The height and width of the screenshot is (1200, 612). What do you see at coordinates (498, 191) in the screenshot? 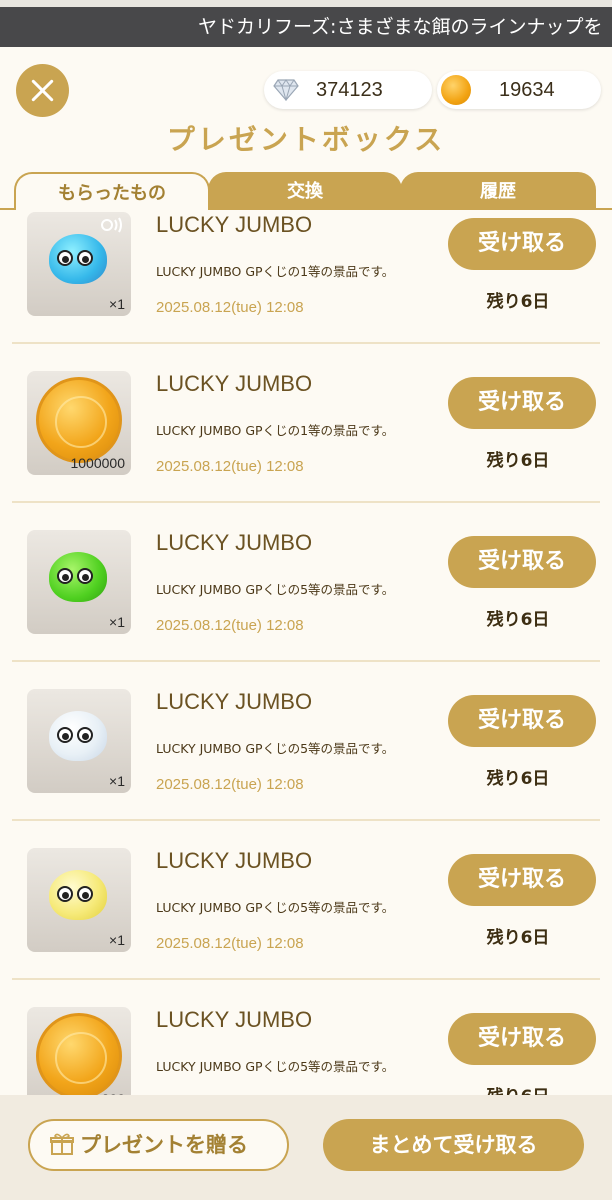
I see `tab-history: 履歴` at bounding box center [498, 191].